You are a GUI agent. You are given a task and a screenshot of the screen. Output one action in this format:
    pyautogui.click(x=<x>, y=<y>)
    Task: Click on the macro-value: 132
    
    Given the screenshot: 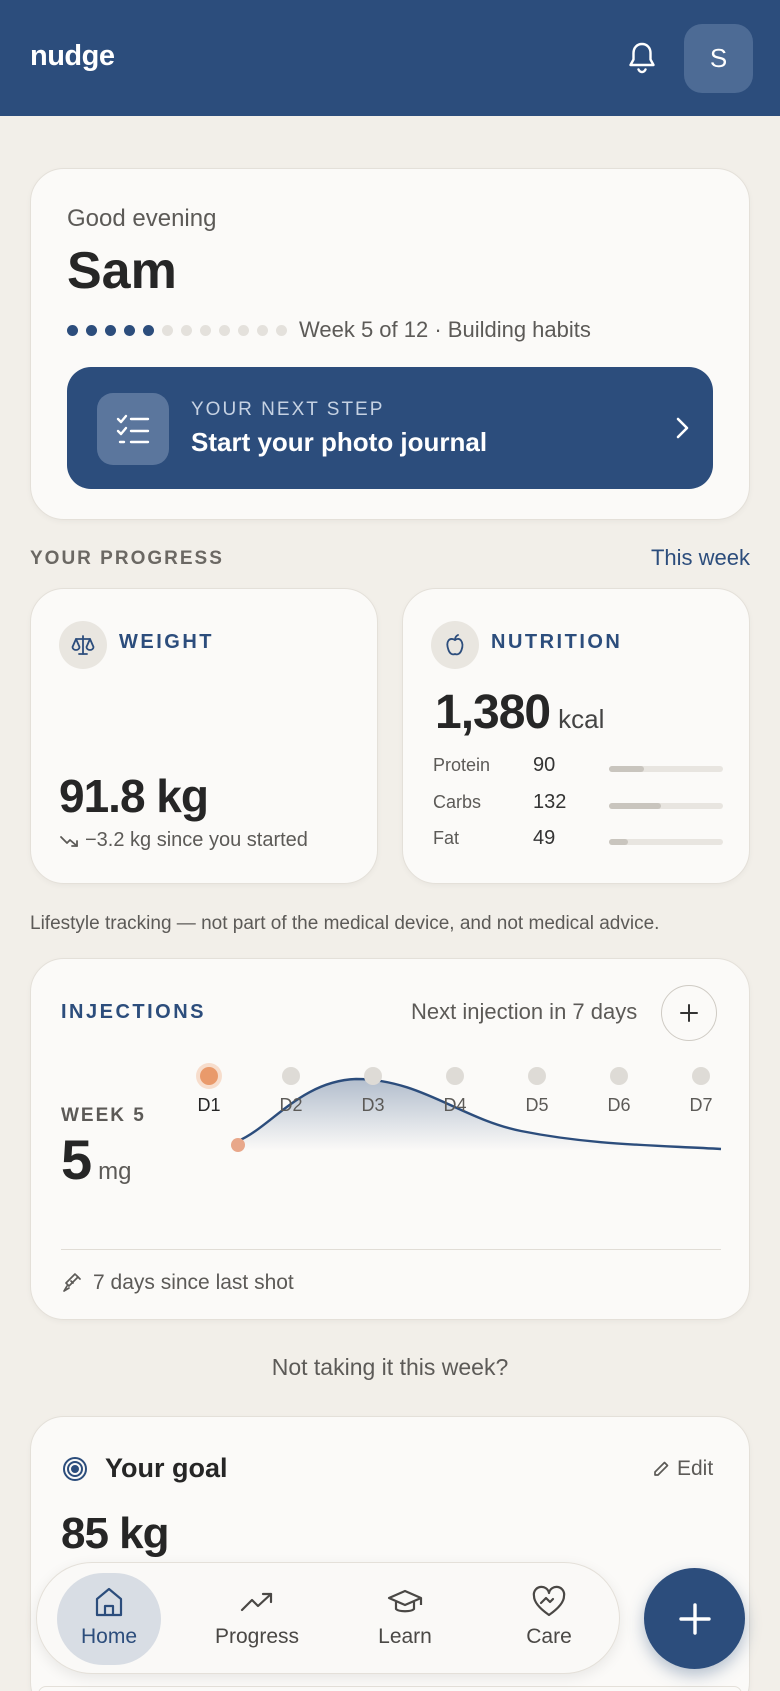 What is the action you would take?
    pyautogui.click(x=550, y=802)
    